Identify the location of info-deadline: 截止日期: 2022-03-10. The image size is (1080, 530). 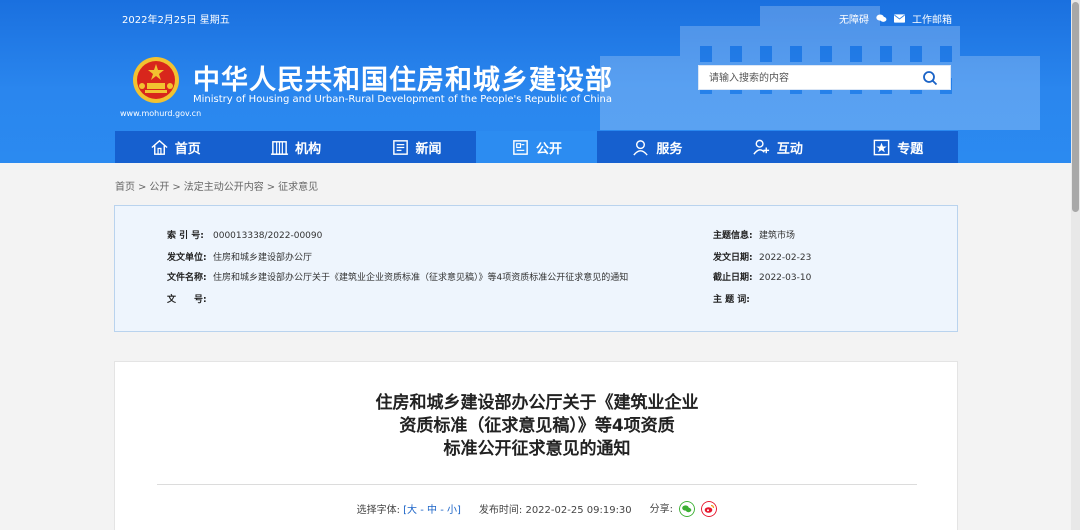
(762, 278).